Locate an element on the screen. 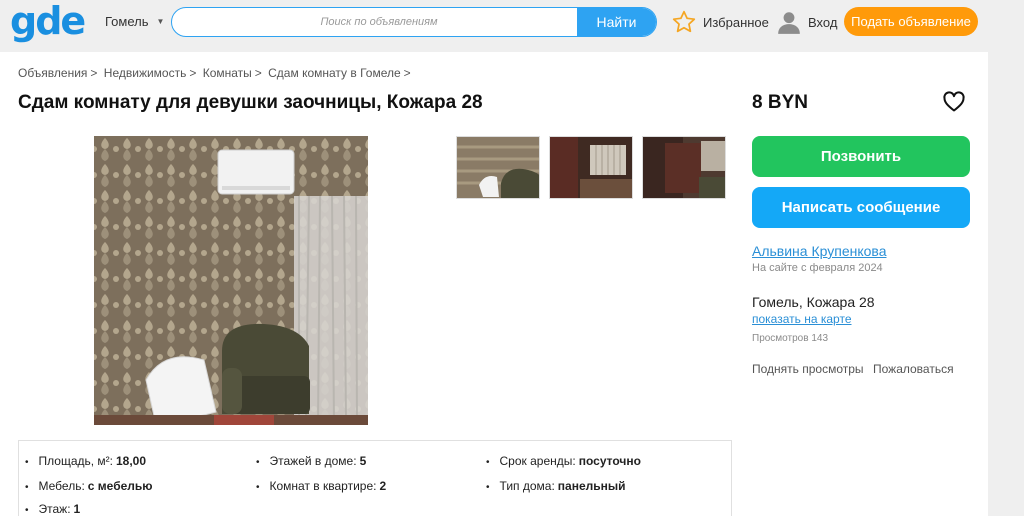 The image size is (1024, 516). login-link: Вход is located at coordinates (806, 22).